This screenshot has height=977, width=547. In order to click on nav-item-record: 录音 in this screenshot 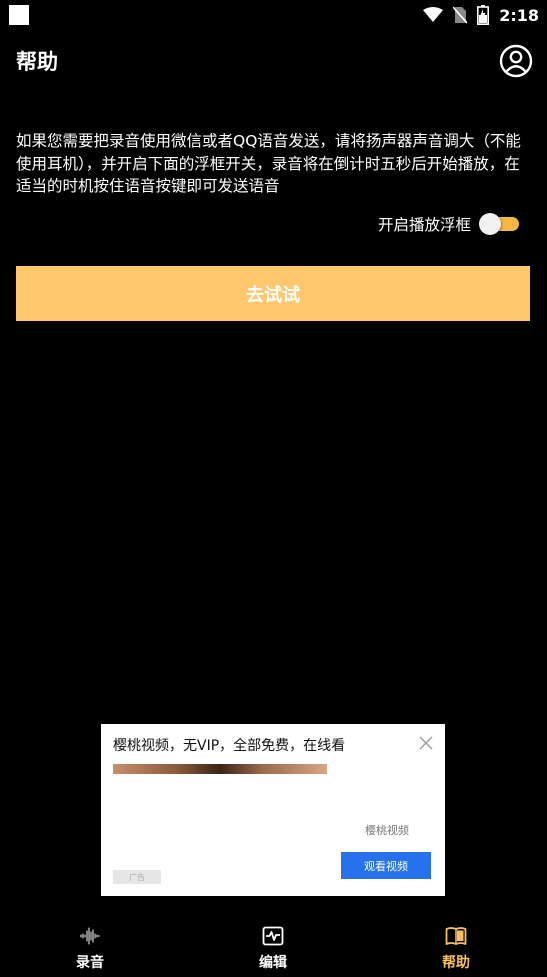, I will do `click(90, 945)`.